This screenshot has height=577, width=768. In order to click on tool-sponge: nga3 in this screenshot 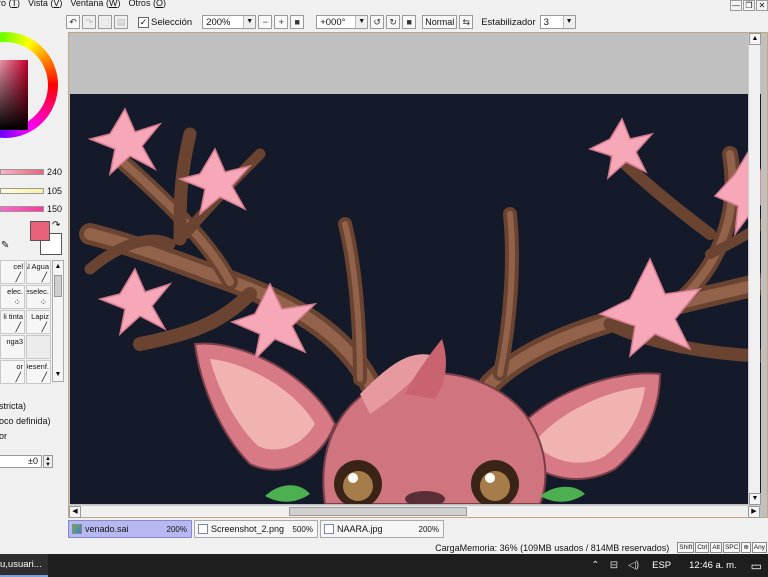, I will do `click(12, 347)`.